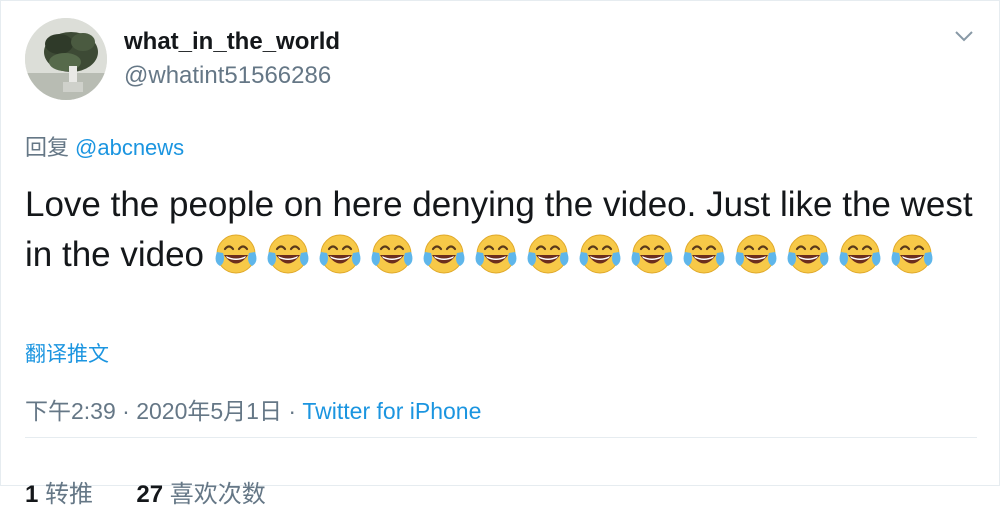 Image resolution: width=1000 pixels, height=509 pixels. Describe the element at coordinates (501, 437) in the screenshot. I see `divider` at that location.